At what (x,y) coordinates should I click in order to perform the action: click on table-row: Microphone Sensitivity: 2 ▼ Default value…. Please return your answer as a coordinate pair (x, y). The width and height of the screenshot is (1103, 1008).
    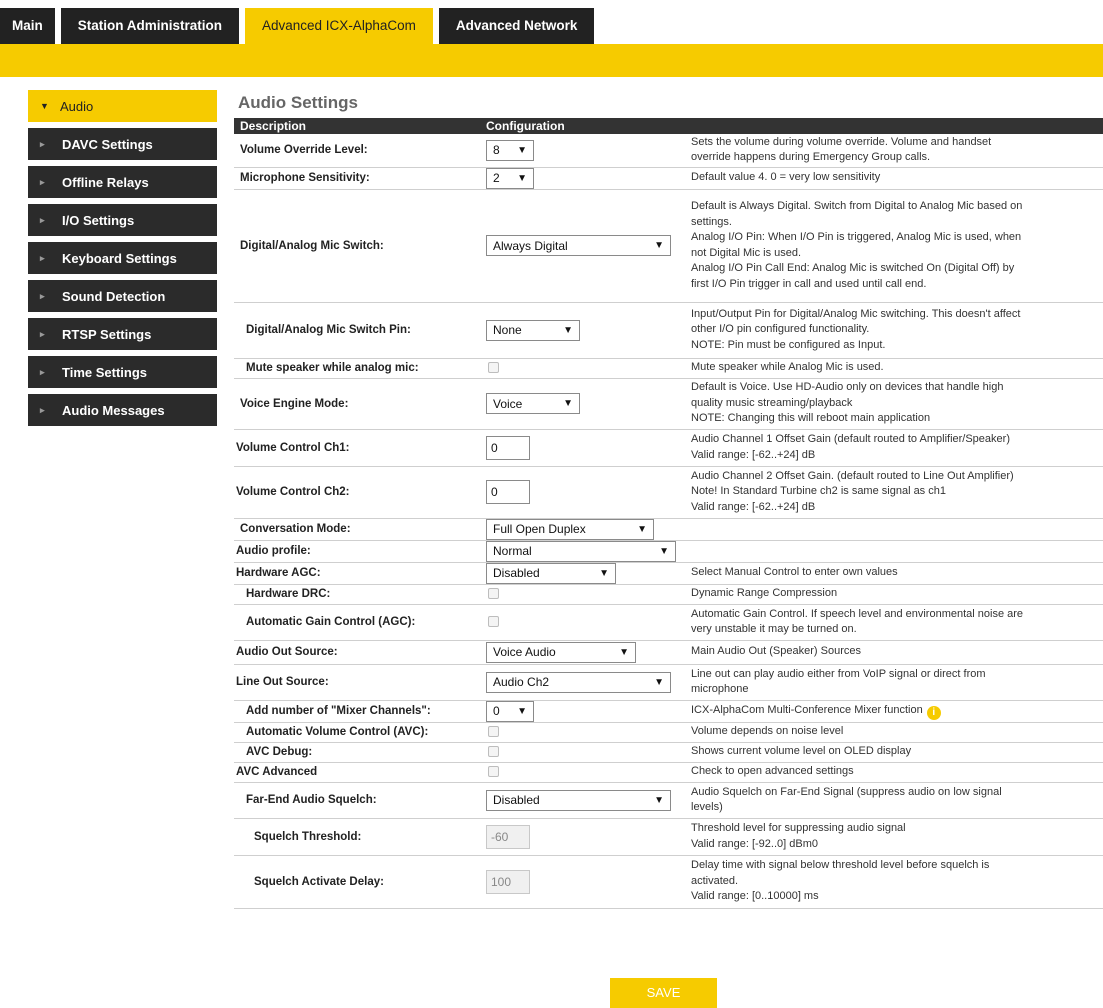
    Looking at the image, I should click on (668, 178).